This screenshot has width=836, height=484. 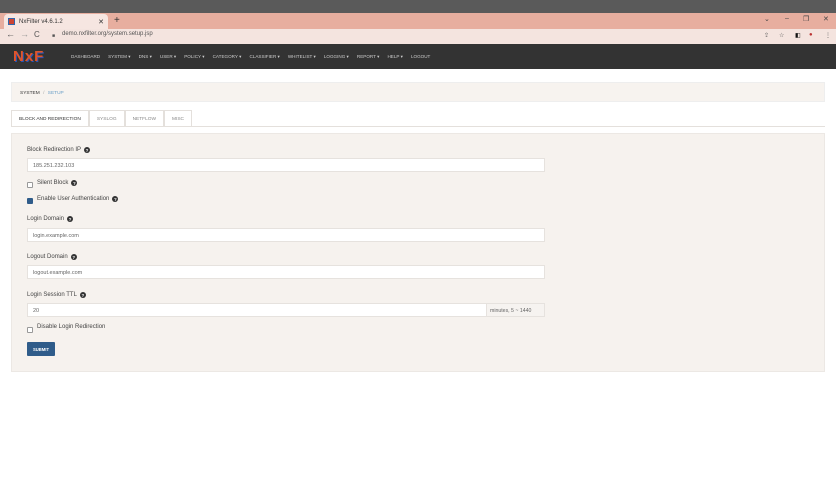 I want to click on forward-icon: →, so click(x=24, y=34).